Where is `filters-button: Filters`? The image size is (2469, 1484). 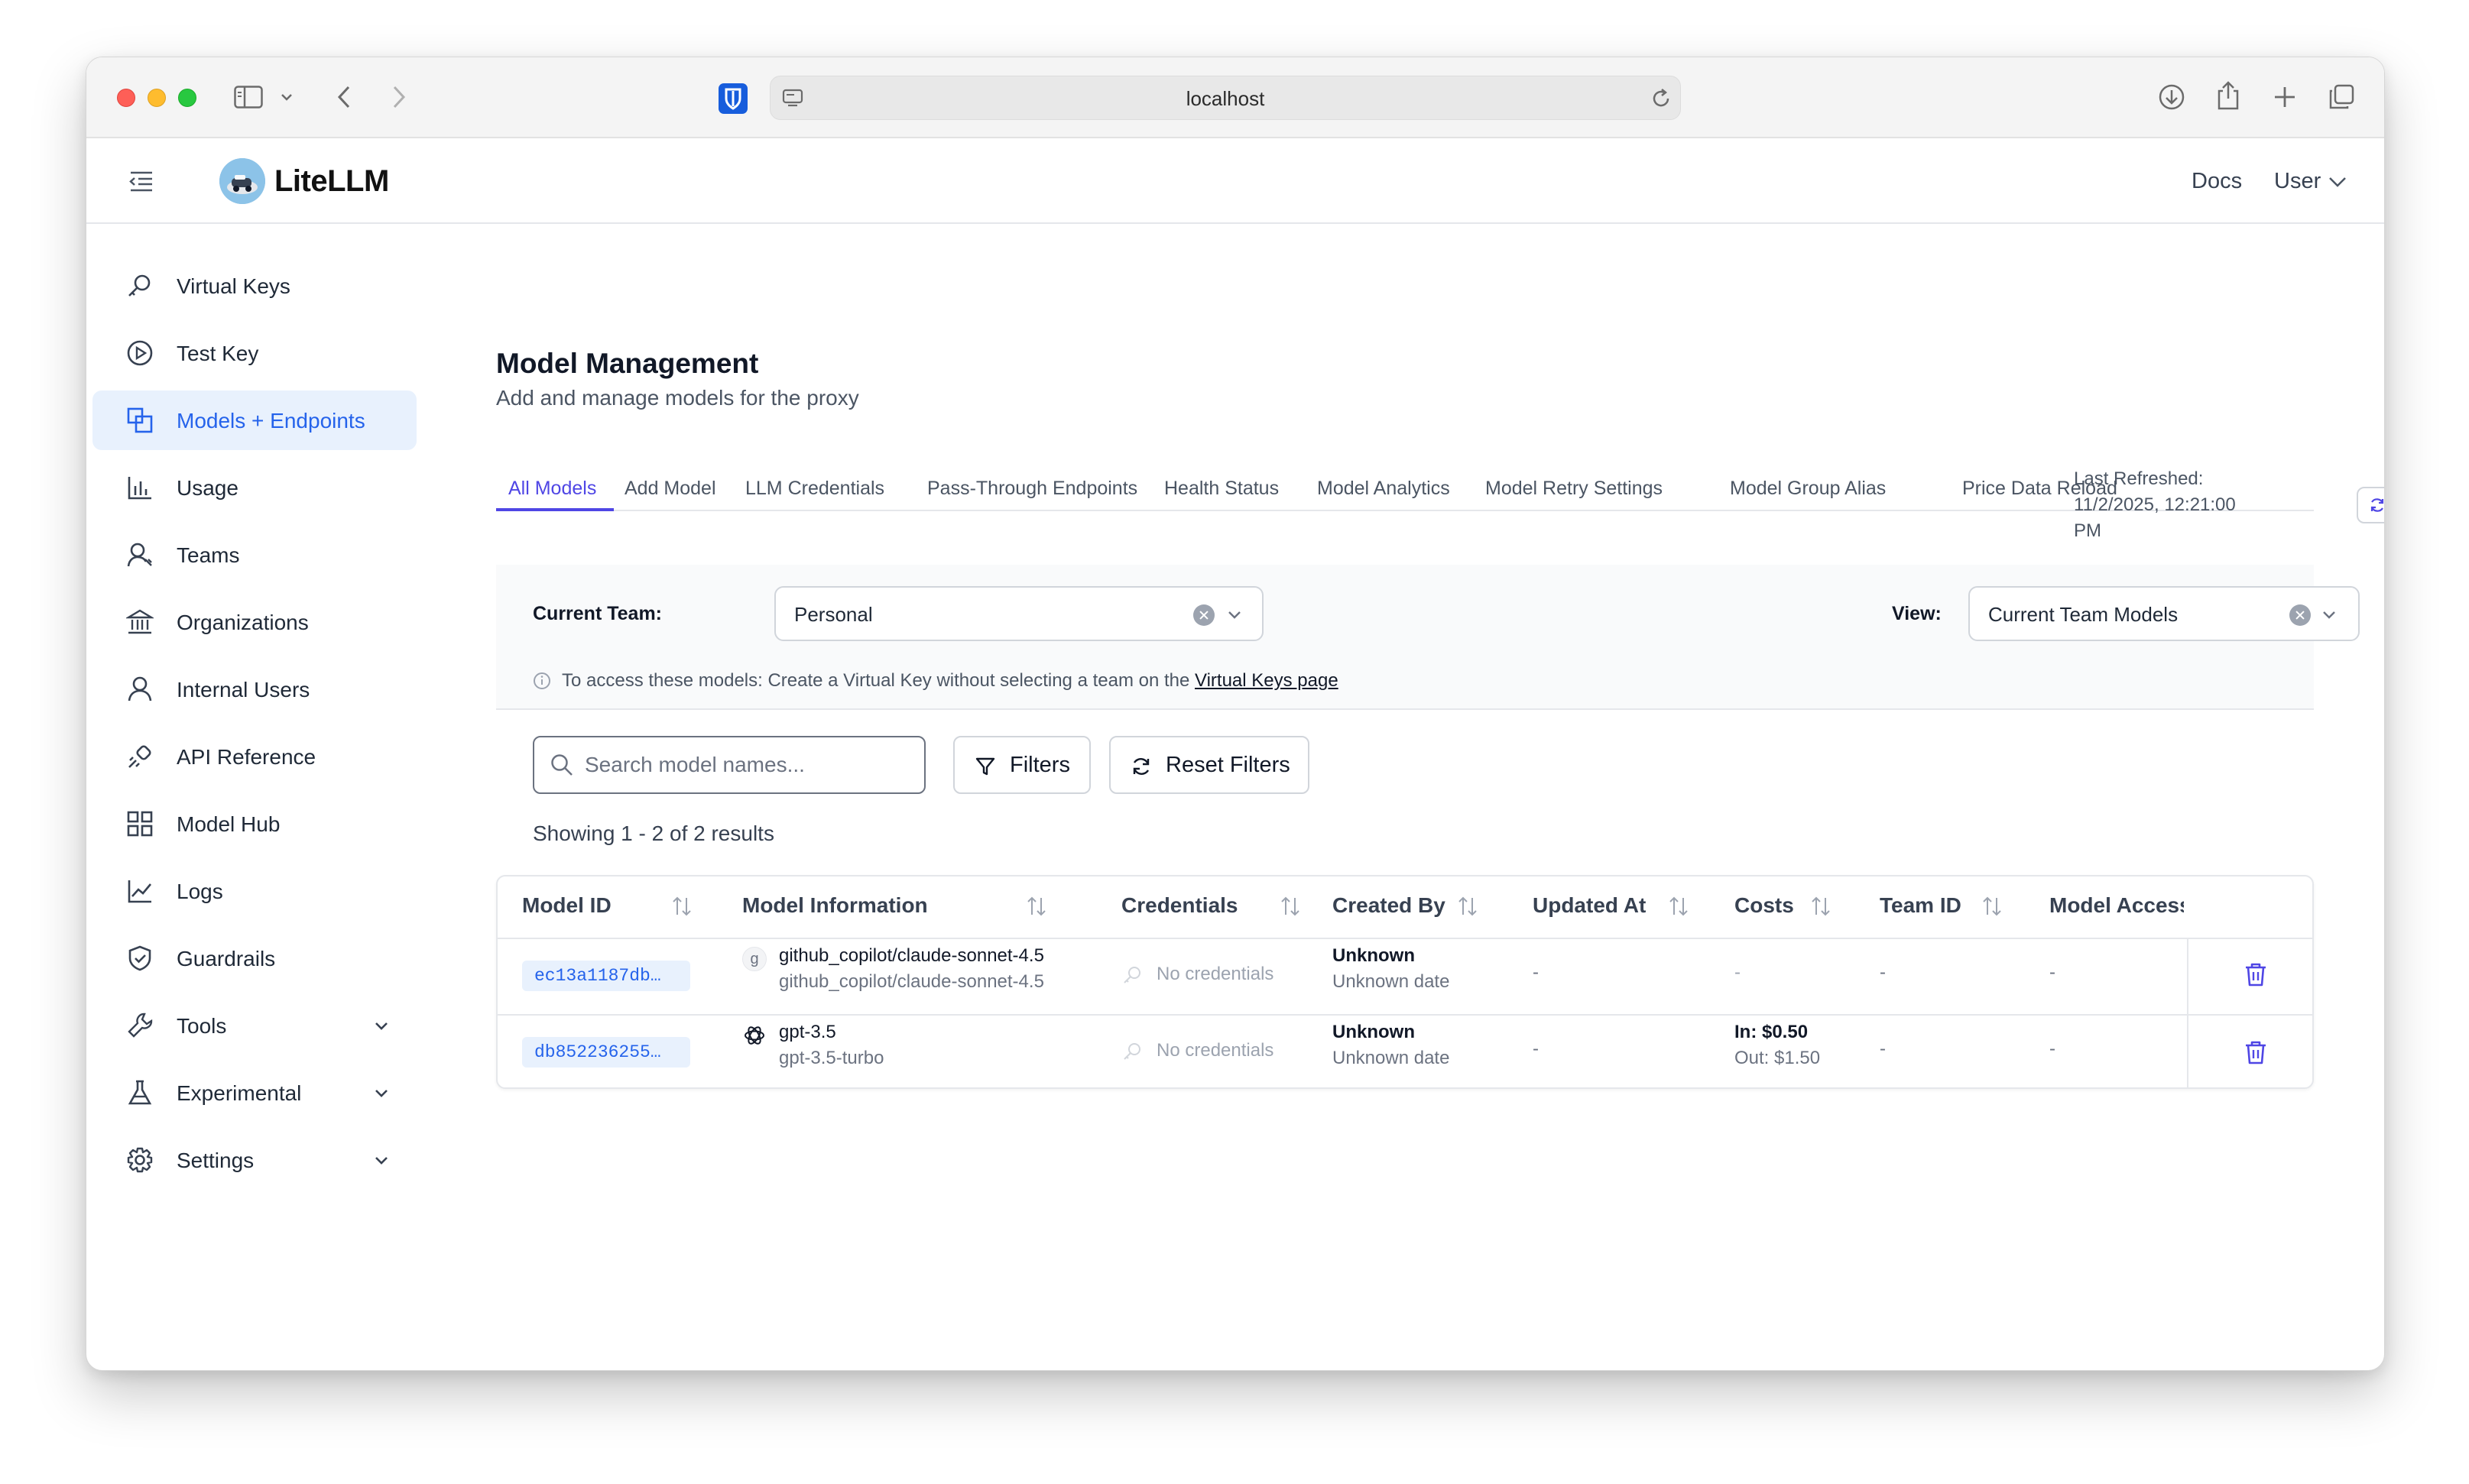
filters-button: Filters is located at coordinates (1022, 765).